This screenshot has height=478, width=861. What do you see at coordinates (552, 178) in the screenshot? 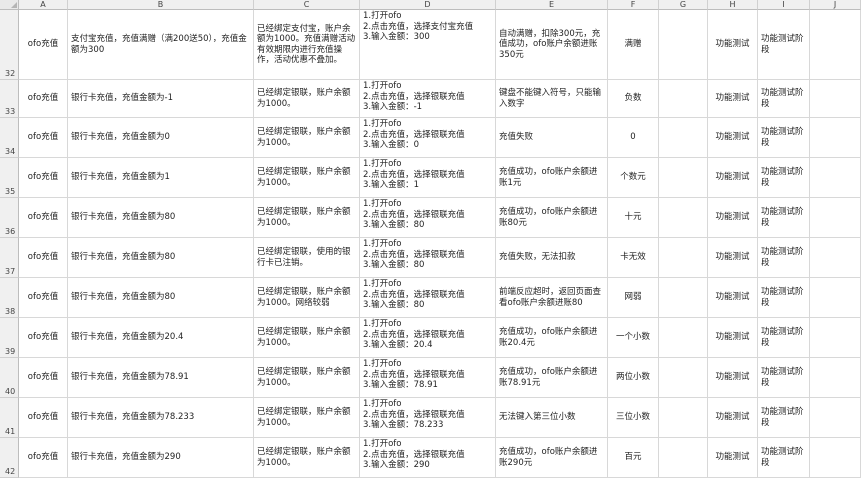
I see `expected-cell: 充值成功，ofo账户余额进账1元` at bounding box center [552, 178].